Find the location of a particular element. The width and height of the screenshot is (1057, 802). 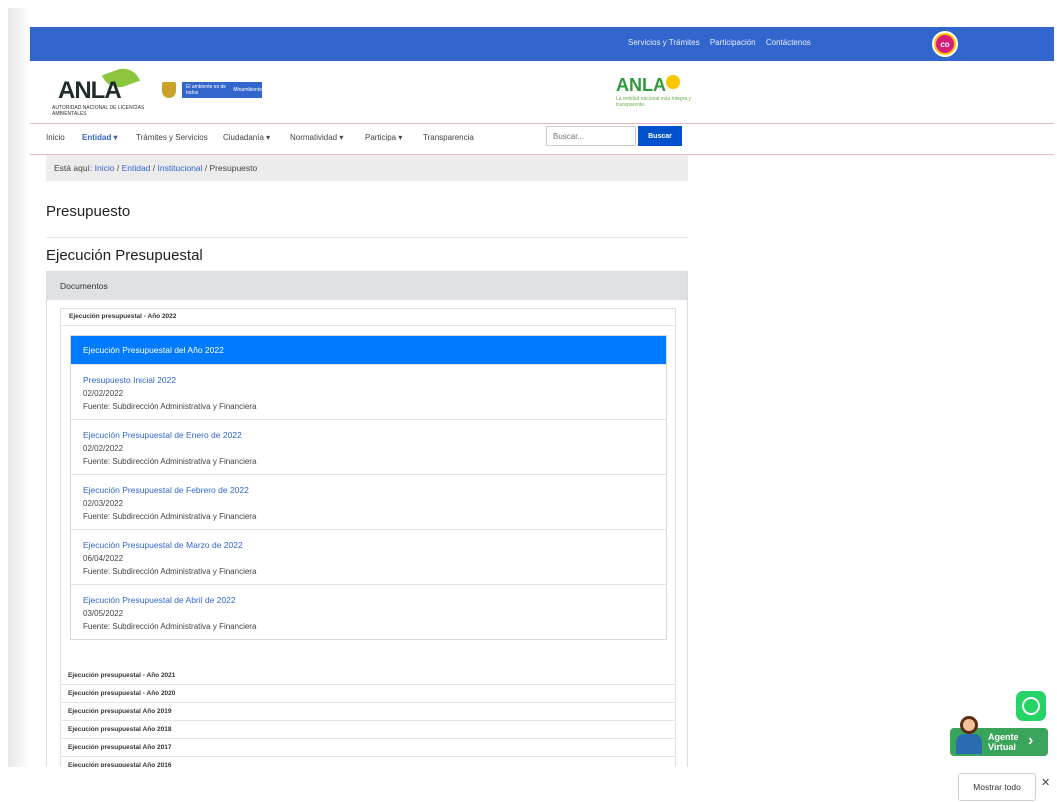

whatsapp-glyph is located at coordinates (1031, 706).